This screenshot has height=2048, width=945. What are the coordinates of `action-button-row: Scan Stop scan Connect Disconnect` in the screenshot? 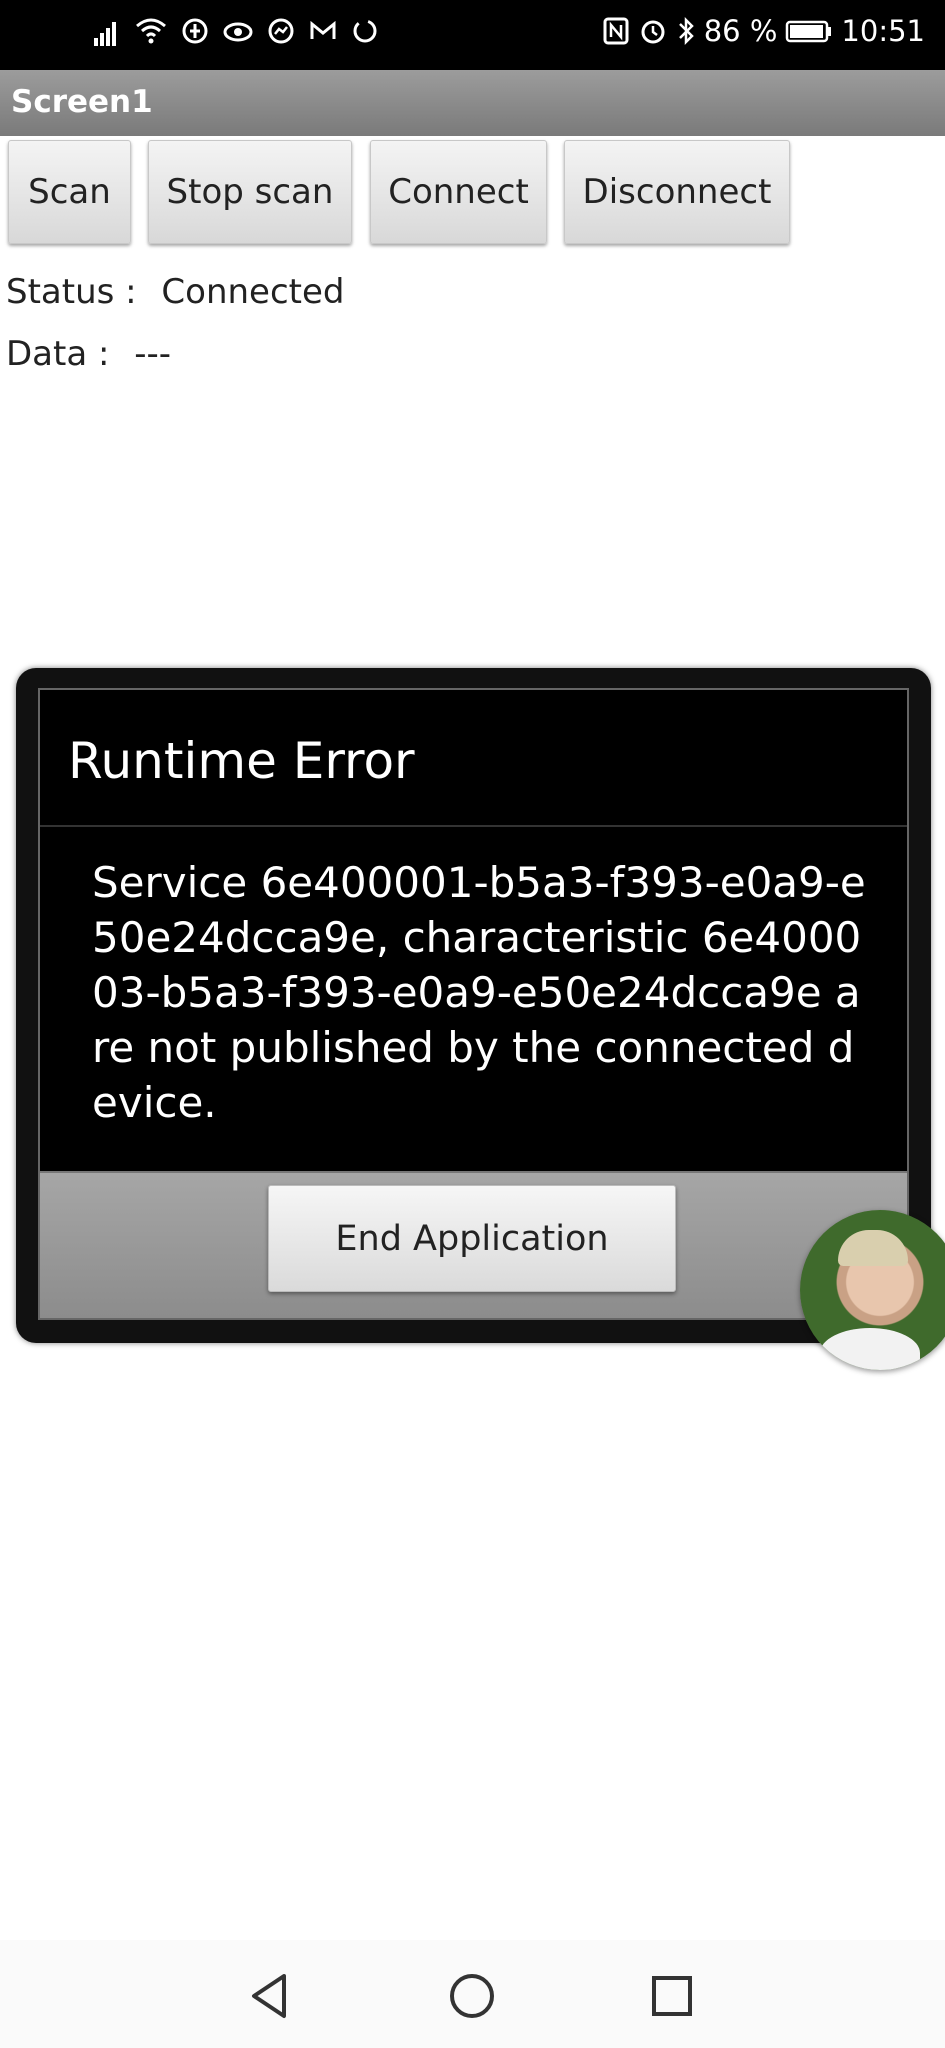 It's located at (472, 193).